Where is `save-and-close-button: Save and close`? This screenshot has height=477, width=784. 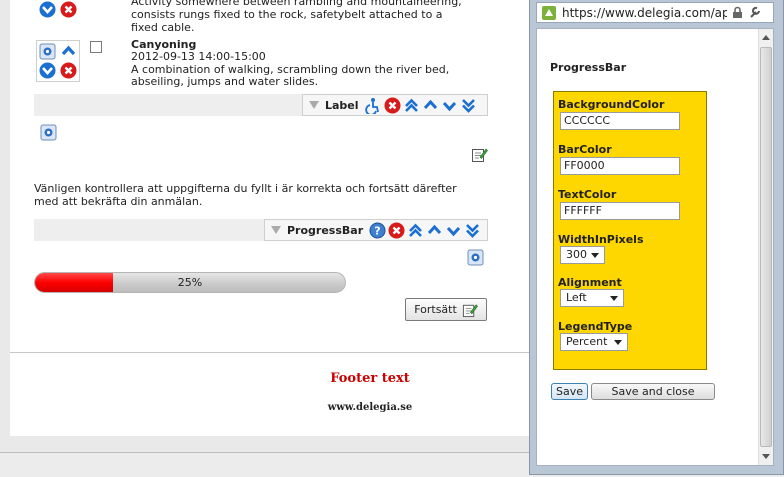
save-and-close-button: Save and close is located at coordinates (653, 391).